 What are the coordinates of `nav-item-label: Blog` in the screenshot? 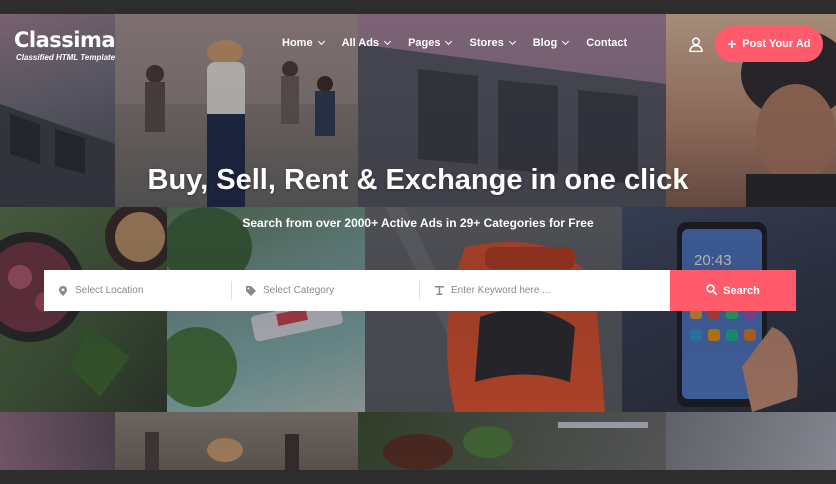 It's located at (545, 43).